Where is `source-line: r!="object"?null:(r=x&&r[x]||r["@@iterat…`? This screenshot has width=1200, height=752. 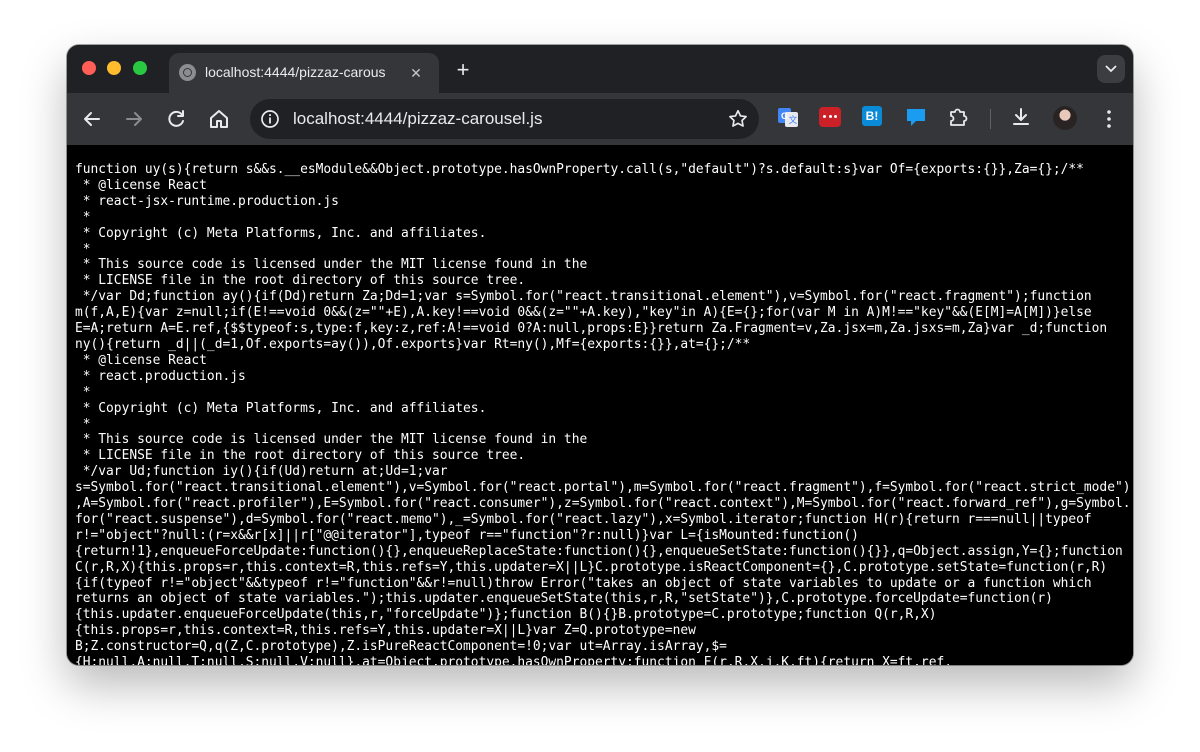 source-line: r!="object"?null:(r=x&&r[x]||r["@@iterat… is located at coordinates (467, 535).